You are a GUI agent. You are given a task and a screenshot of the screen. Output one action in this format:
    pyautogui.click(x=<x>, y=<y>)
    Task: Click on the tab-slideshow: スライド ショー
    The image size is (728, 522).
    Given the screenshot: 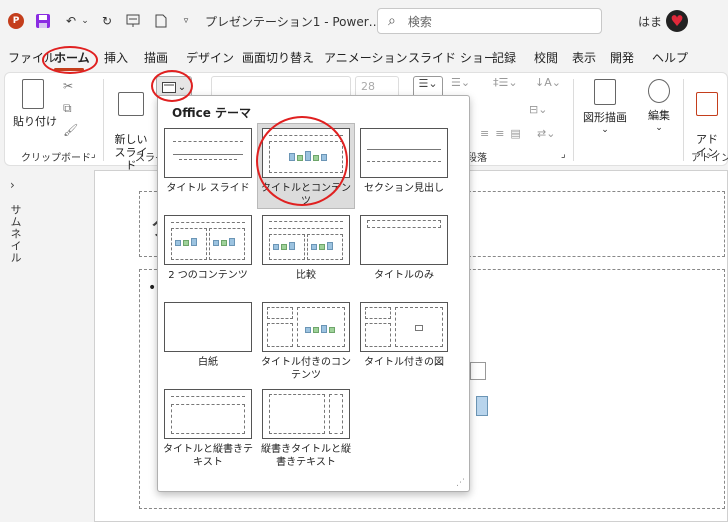 What is the action you would take?
    pyautogui.click(x=452, y=57)
    